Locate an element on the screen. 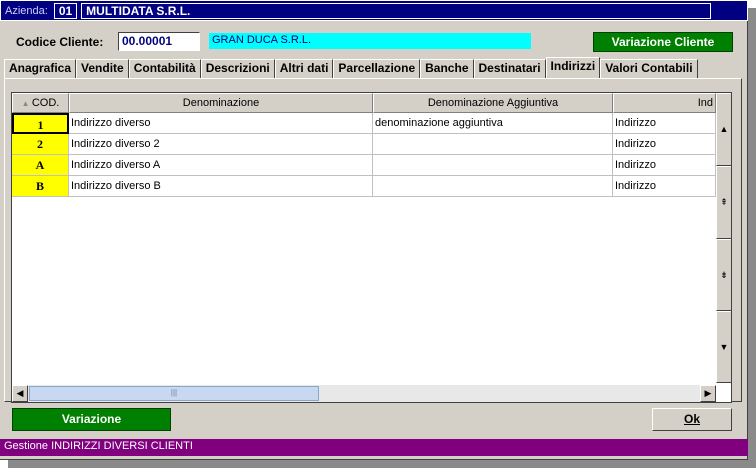 Image resolution: width=756 pixels, height=468 pixels. table-row: 2 Indirizzo diverso 2 Indirizzo is located at coordinates (364, 144).